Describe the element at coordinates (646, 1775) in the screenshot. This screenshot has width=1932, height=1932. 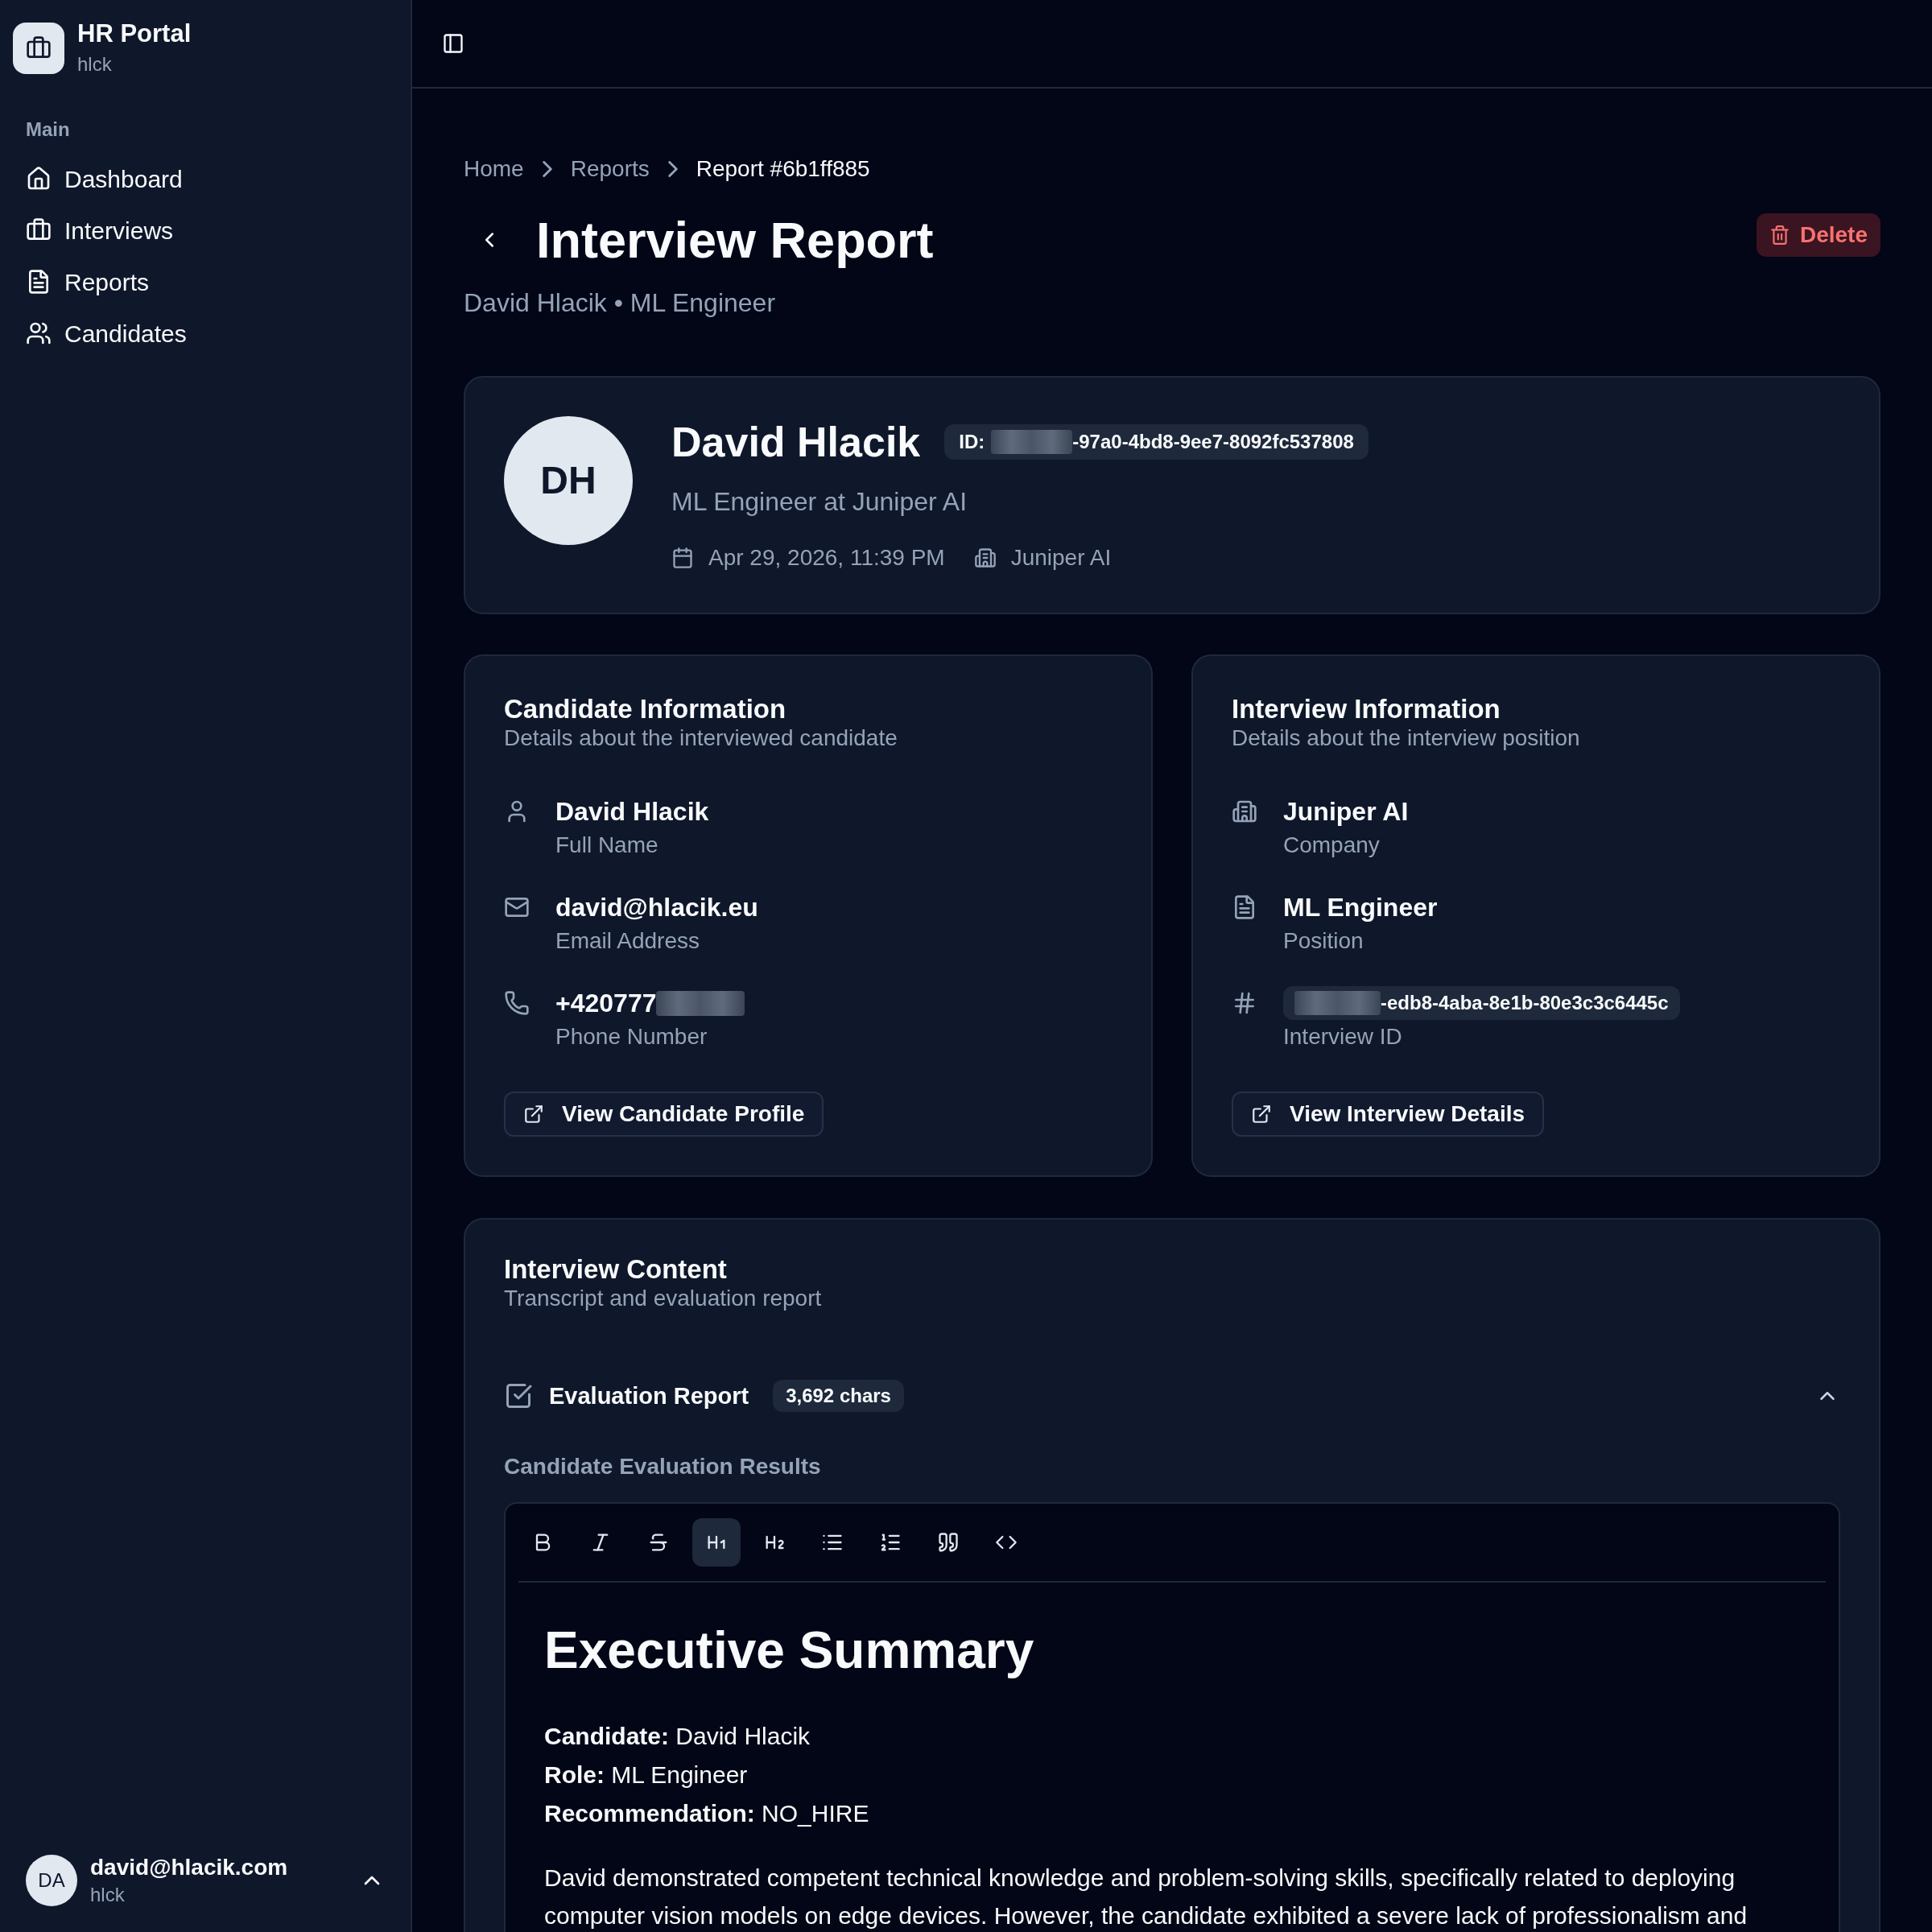
I see `summary-line: Role: ML Engineer` at that location.